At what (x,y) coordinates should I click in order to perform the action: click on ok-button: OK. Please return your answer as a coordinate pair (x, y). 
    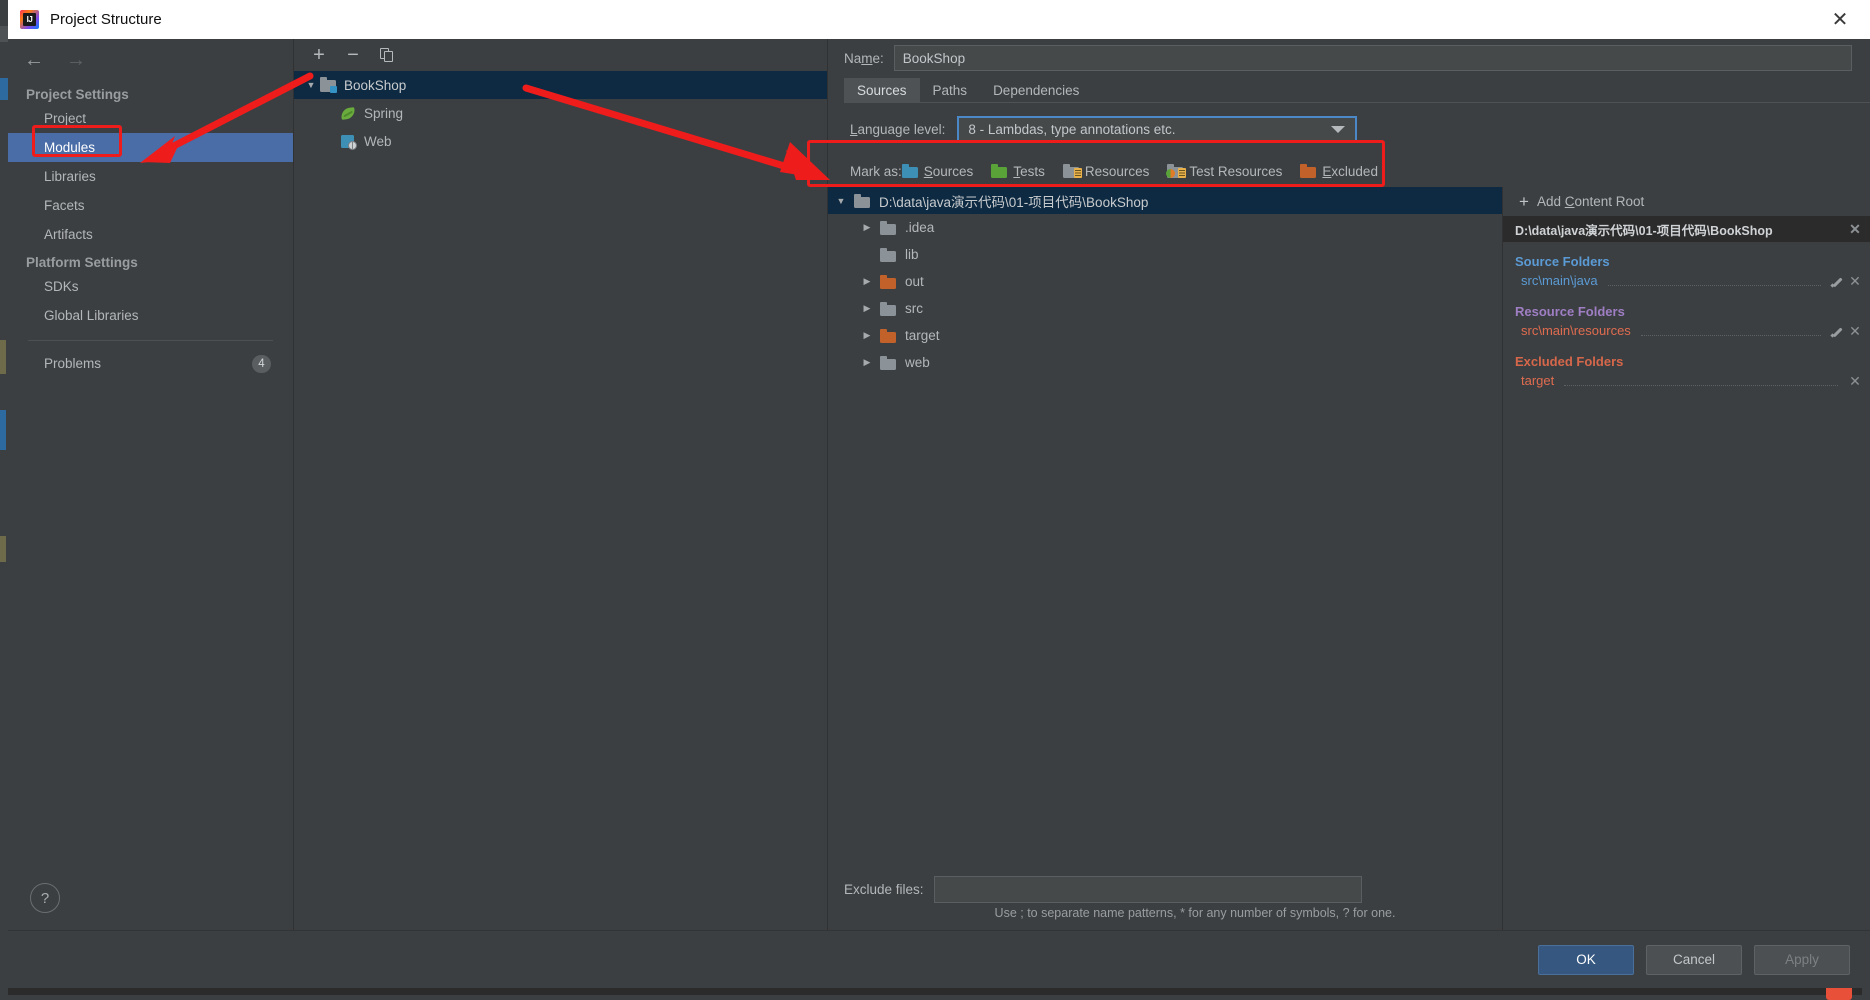
    Looking at the image, I should click on (1586, 959).